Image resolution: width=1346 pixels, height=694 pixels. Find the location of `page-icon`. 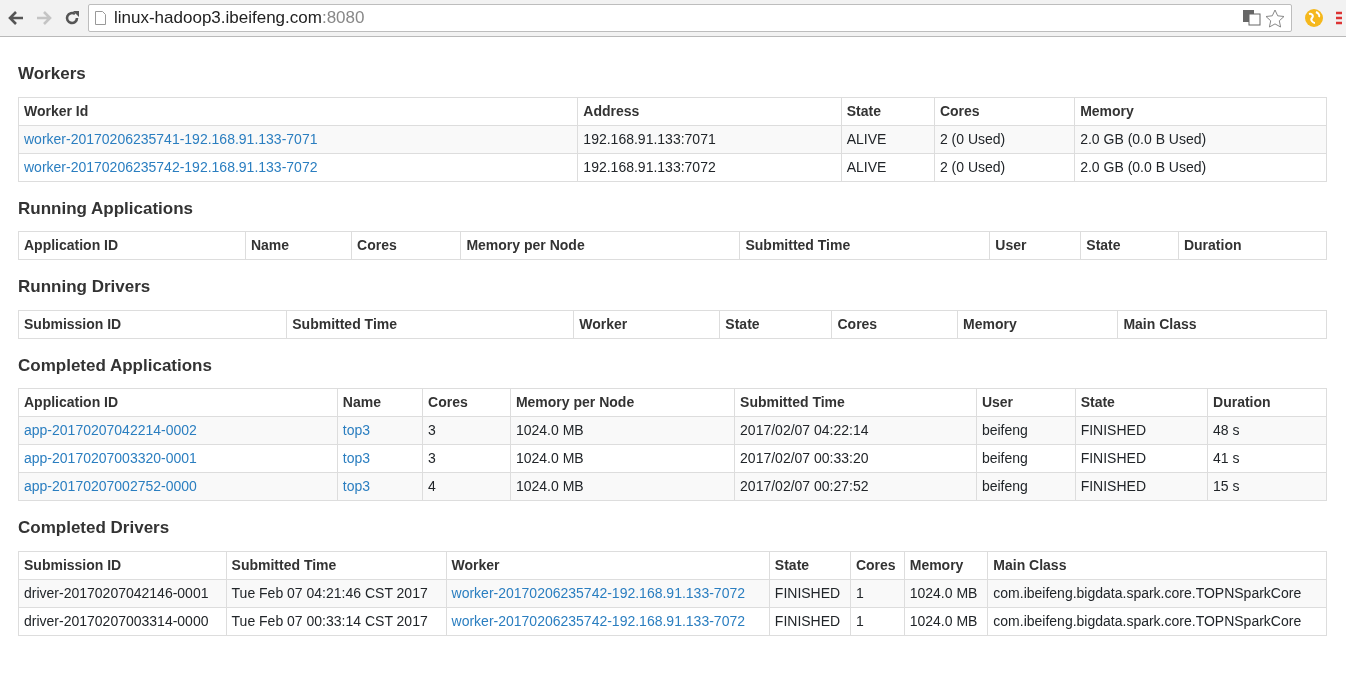

page-icon is located at coordinates (100, 18).